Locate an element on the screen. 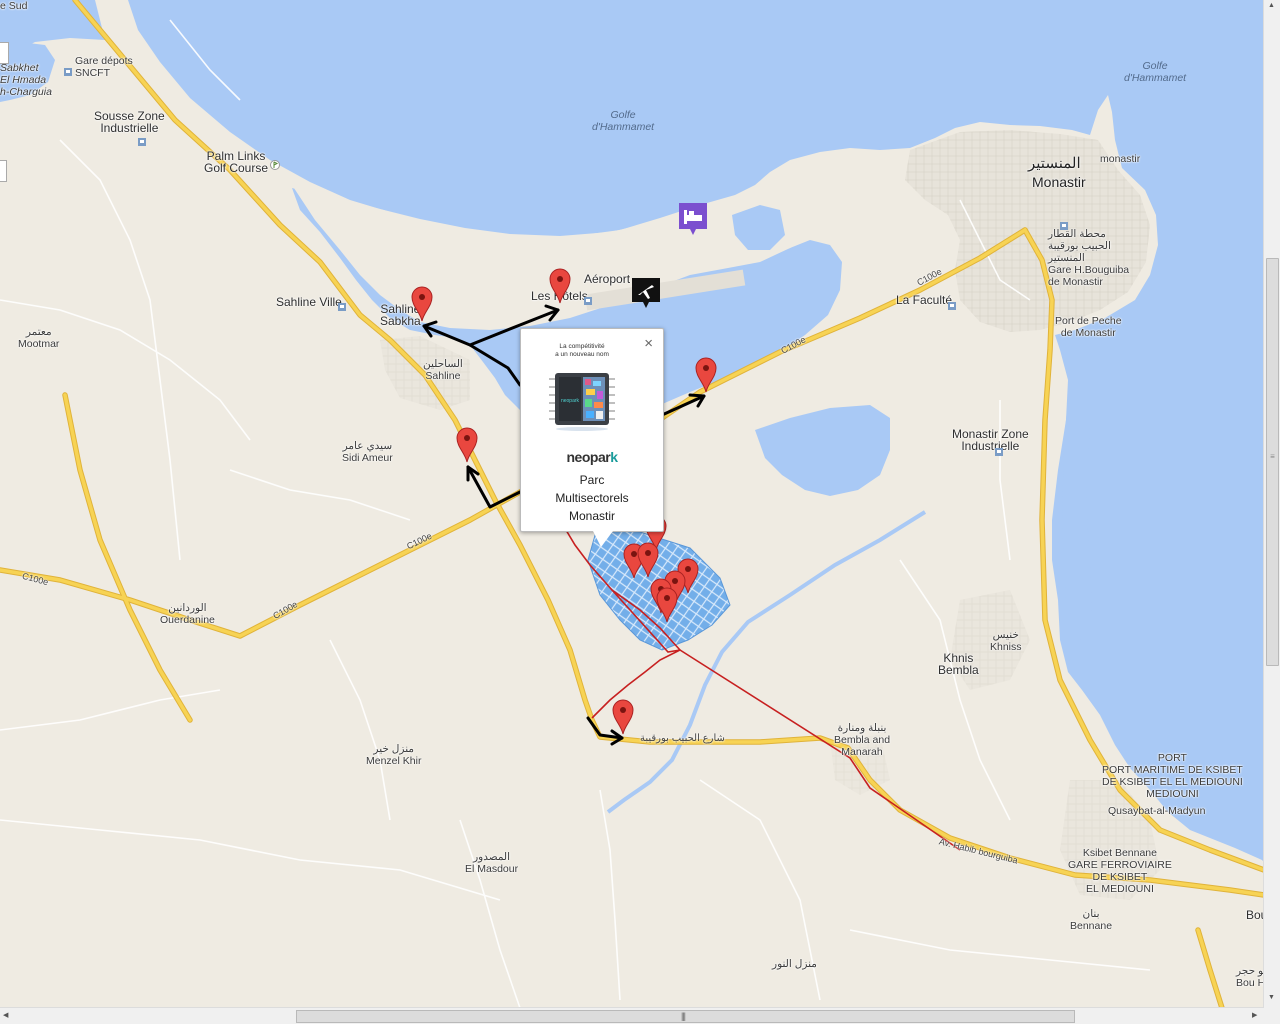 The height and width of the screenshot is (1024, 1280). hotel-icon is located at coordinates (693, 221).